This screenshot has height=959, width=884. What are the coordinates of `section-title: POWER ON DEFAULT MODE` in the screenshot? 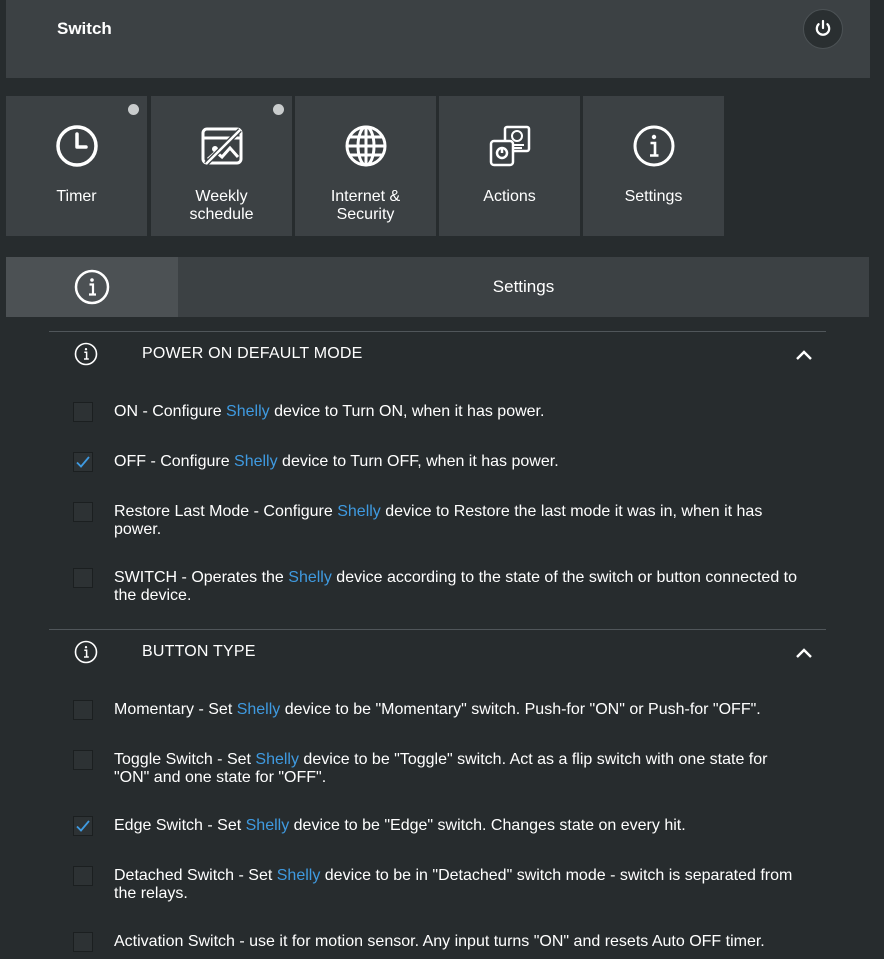 It's located at (252, 353).